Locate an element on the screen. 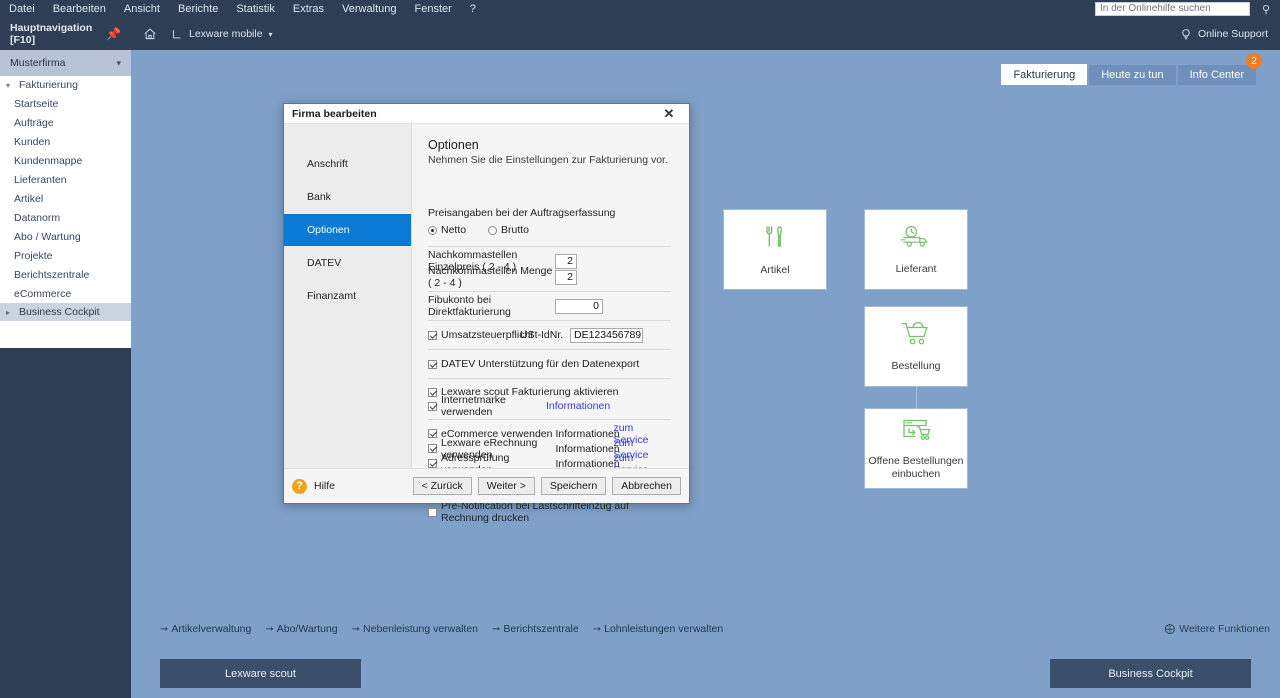 The width and height of the screenshot is (1280, 698). shopping-cart-icon is located at coordinates (916, 336).